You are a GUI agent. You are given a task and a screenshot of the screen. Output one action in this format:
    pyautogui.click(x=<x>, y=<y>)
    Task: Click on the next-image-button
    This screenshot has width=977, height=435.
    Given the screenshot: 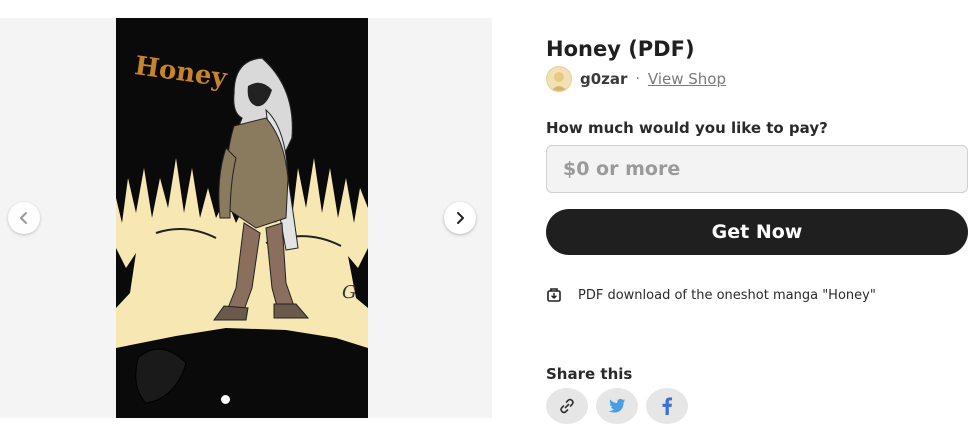 What is the action you would take?
    pyautogui.click(x=460, y=218)
    